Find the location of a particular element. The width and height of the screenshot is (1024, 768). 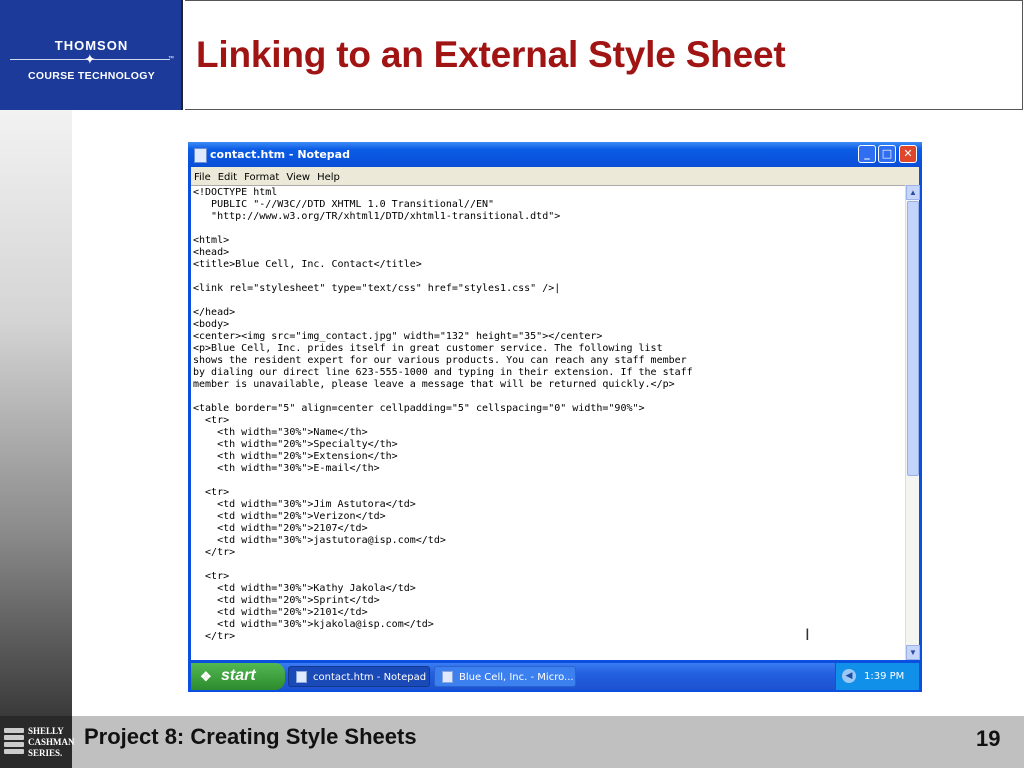

logo-line2: COURSE TECHNOLOGY is located at coordinates (91, 76).